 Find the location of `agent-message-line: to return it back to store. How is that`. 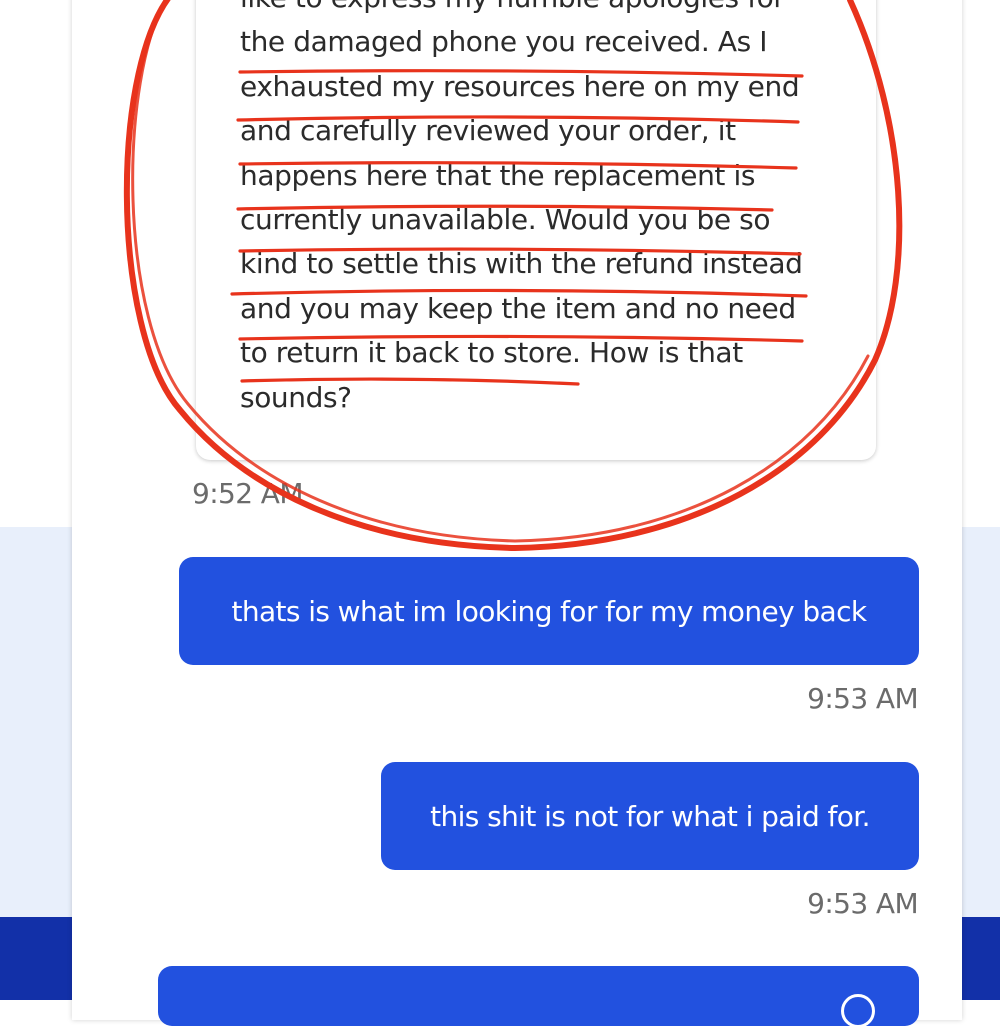

agent-message-line: to return it back to store. How is that is located at coordinates (491, 353).